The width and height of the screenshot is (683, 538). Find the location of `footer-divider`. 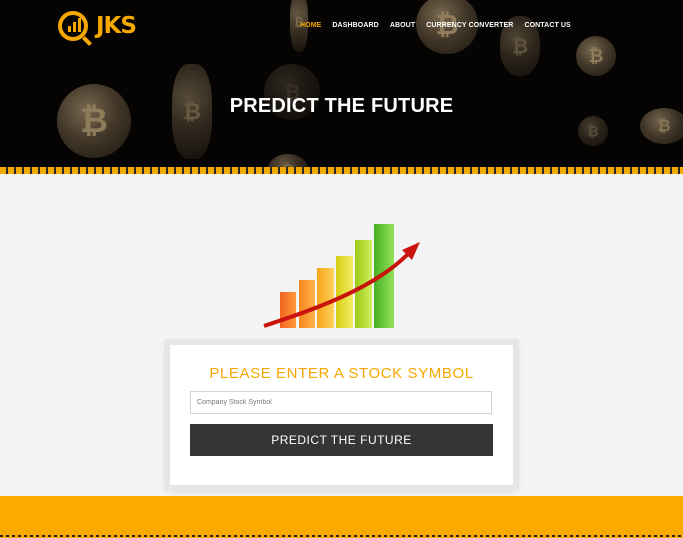

footer-divider is located at coordinates (341, 536).